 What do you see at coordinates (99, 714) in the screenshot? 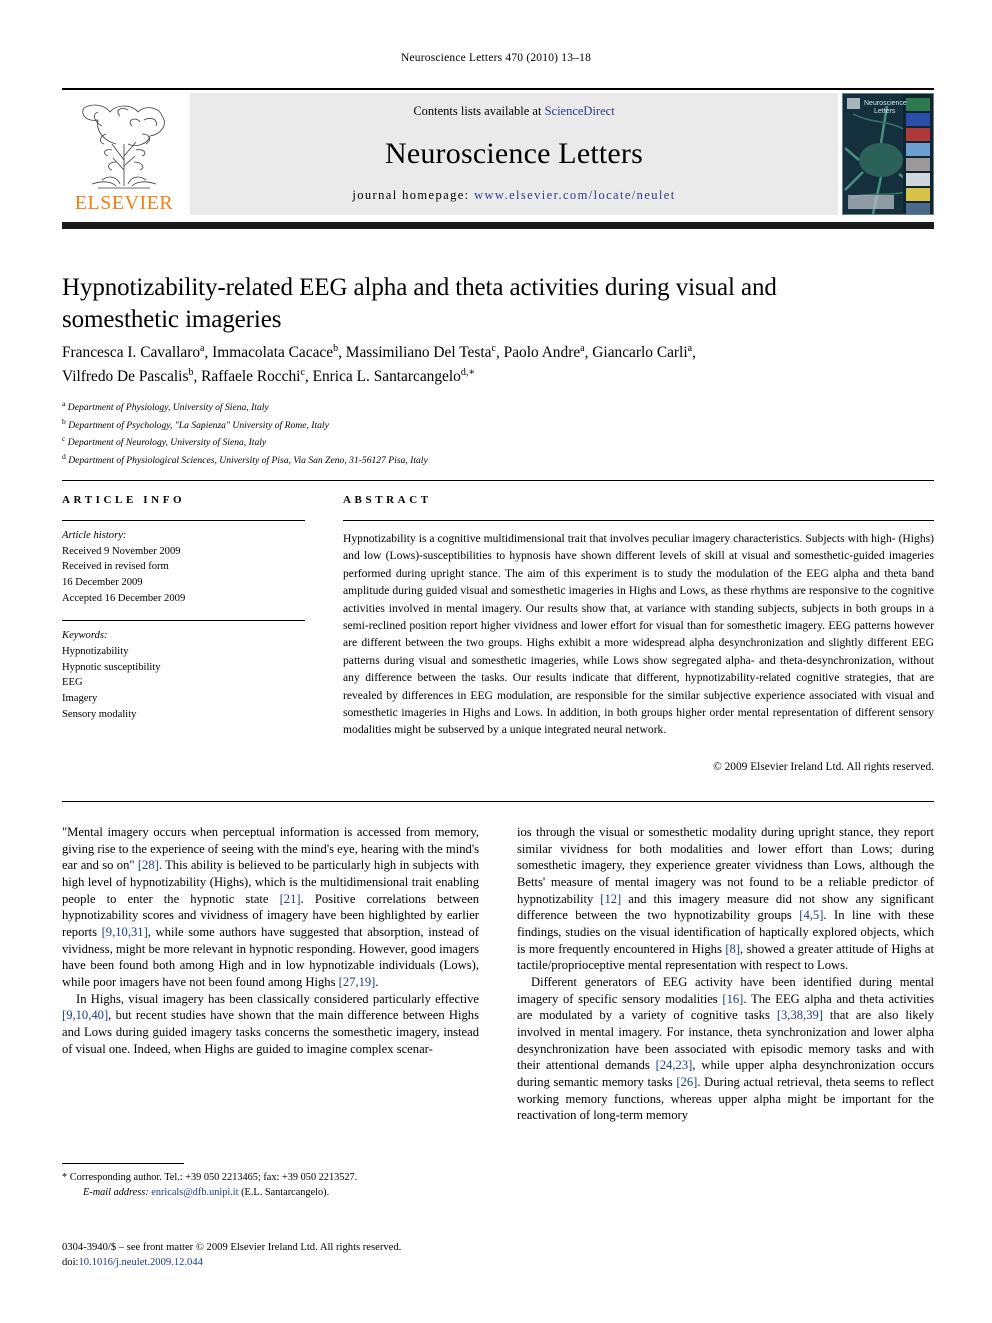
I see `keyword-item: Sensory modality` at bounding box center [99, 714].